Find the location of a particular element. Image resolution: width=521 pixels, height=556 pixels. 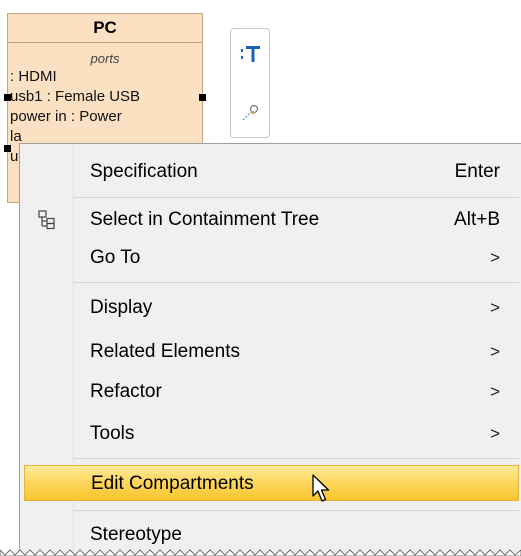

menu-item-related-elements: Related Elements > is located at coordinates (269, 352).